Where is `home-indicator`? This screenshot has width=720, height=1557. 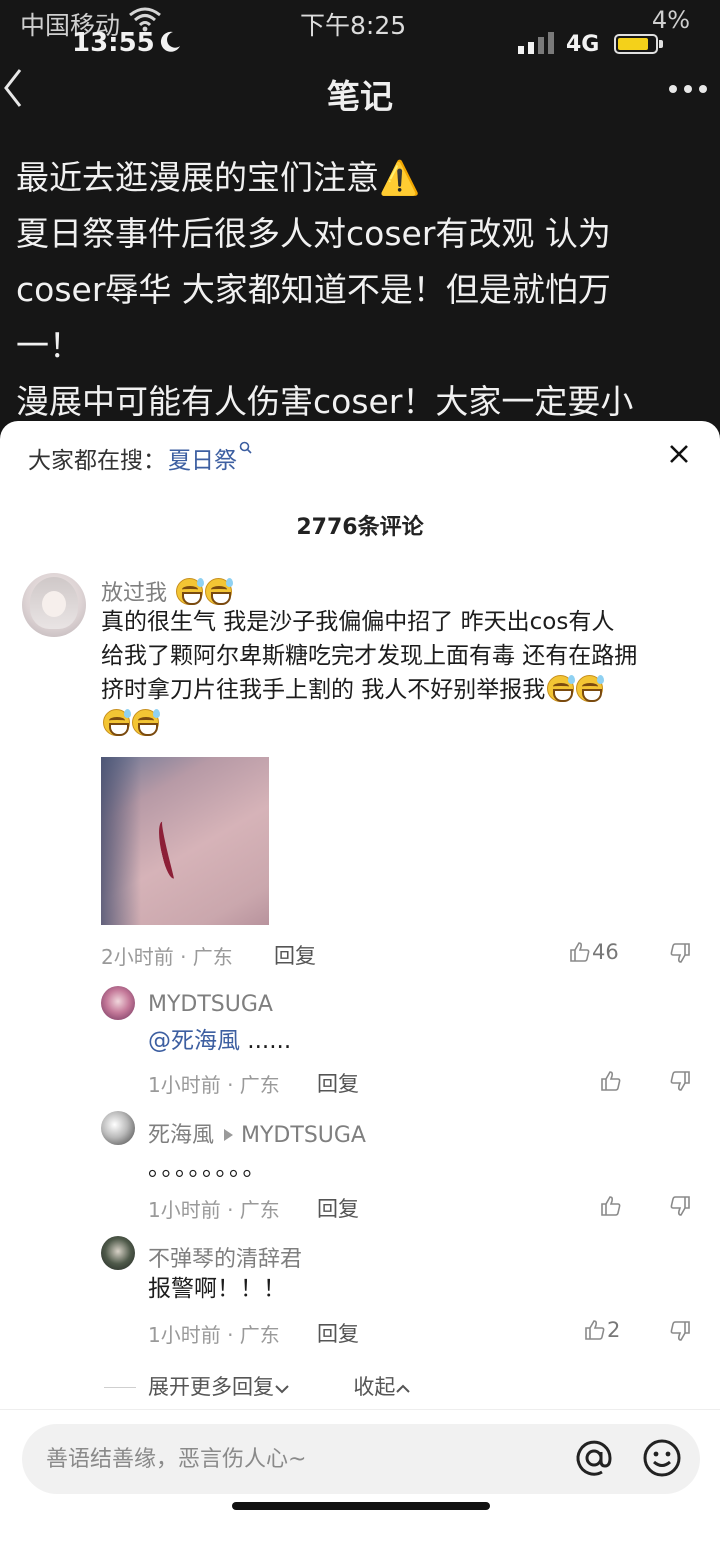
home-indicator is located at coordinates (361, 1506).